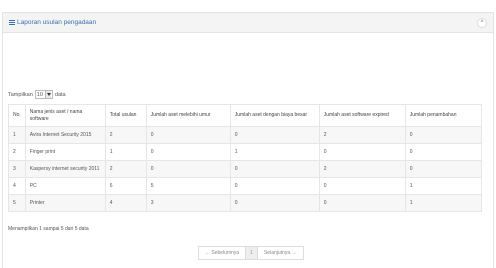 This screenshot has height=268, width=496. I want to click on length-prefix: Tampilkan, so click(20, 94).